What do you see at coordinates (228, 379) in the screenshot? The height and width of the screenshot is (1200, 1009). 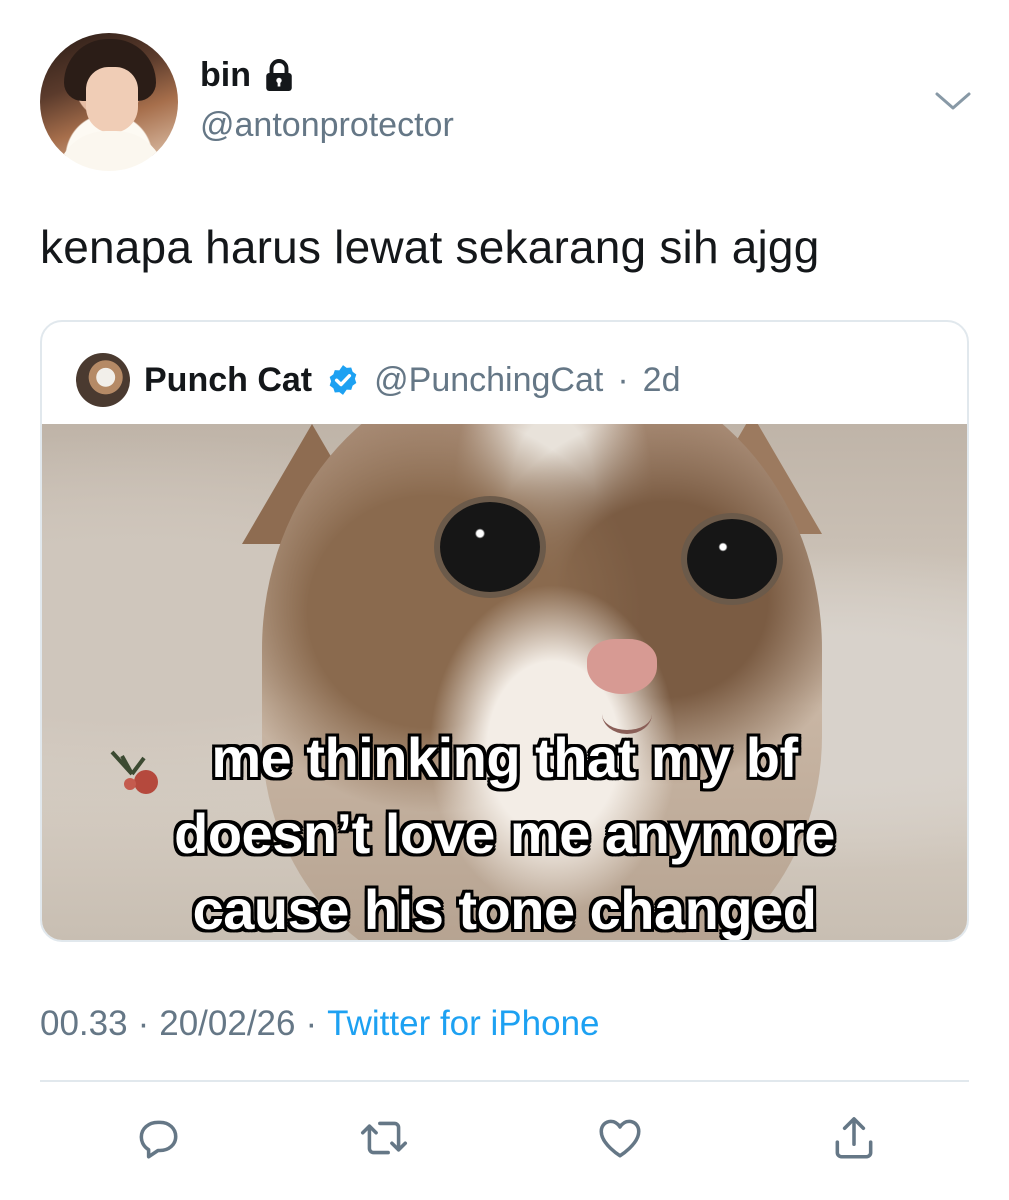 I see `quoted-author-name: Punch Cat` at bounding box center [228, 379].